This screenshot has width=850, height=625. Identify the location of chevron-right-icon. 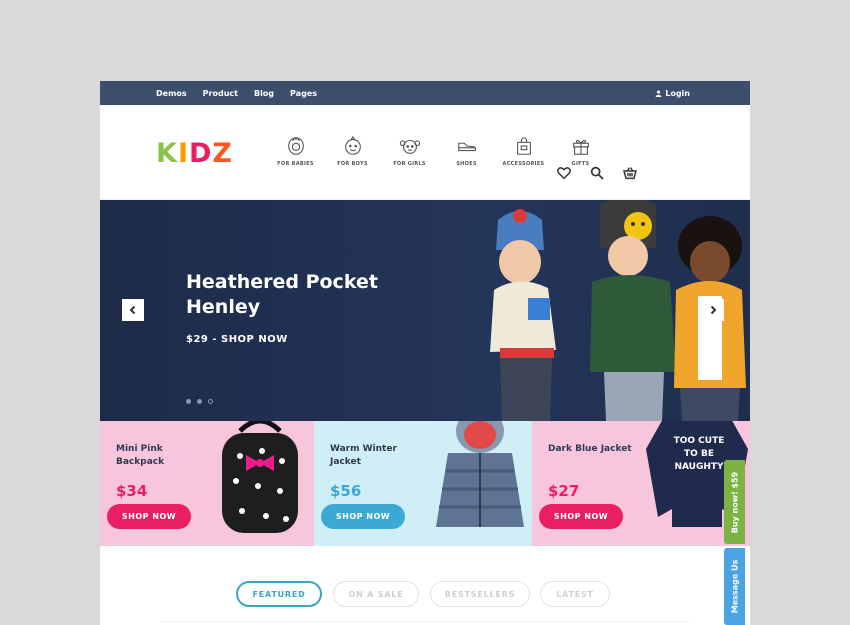
(713, 310).